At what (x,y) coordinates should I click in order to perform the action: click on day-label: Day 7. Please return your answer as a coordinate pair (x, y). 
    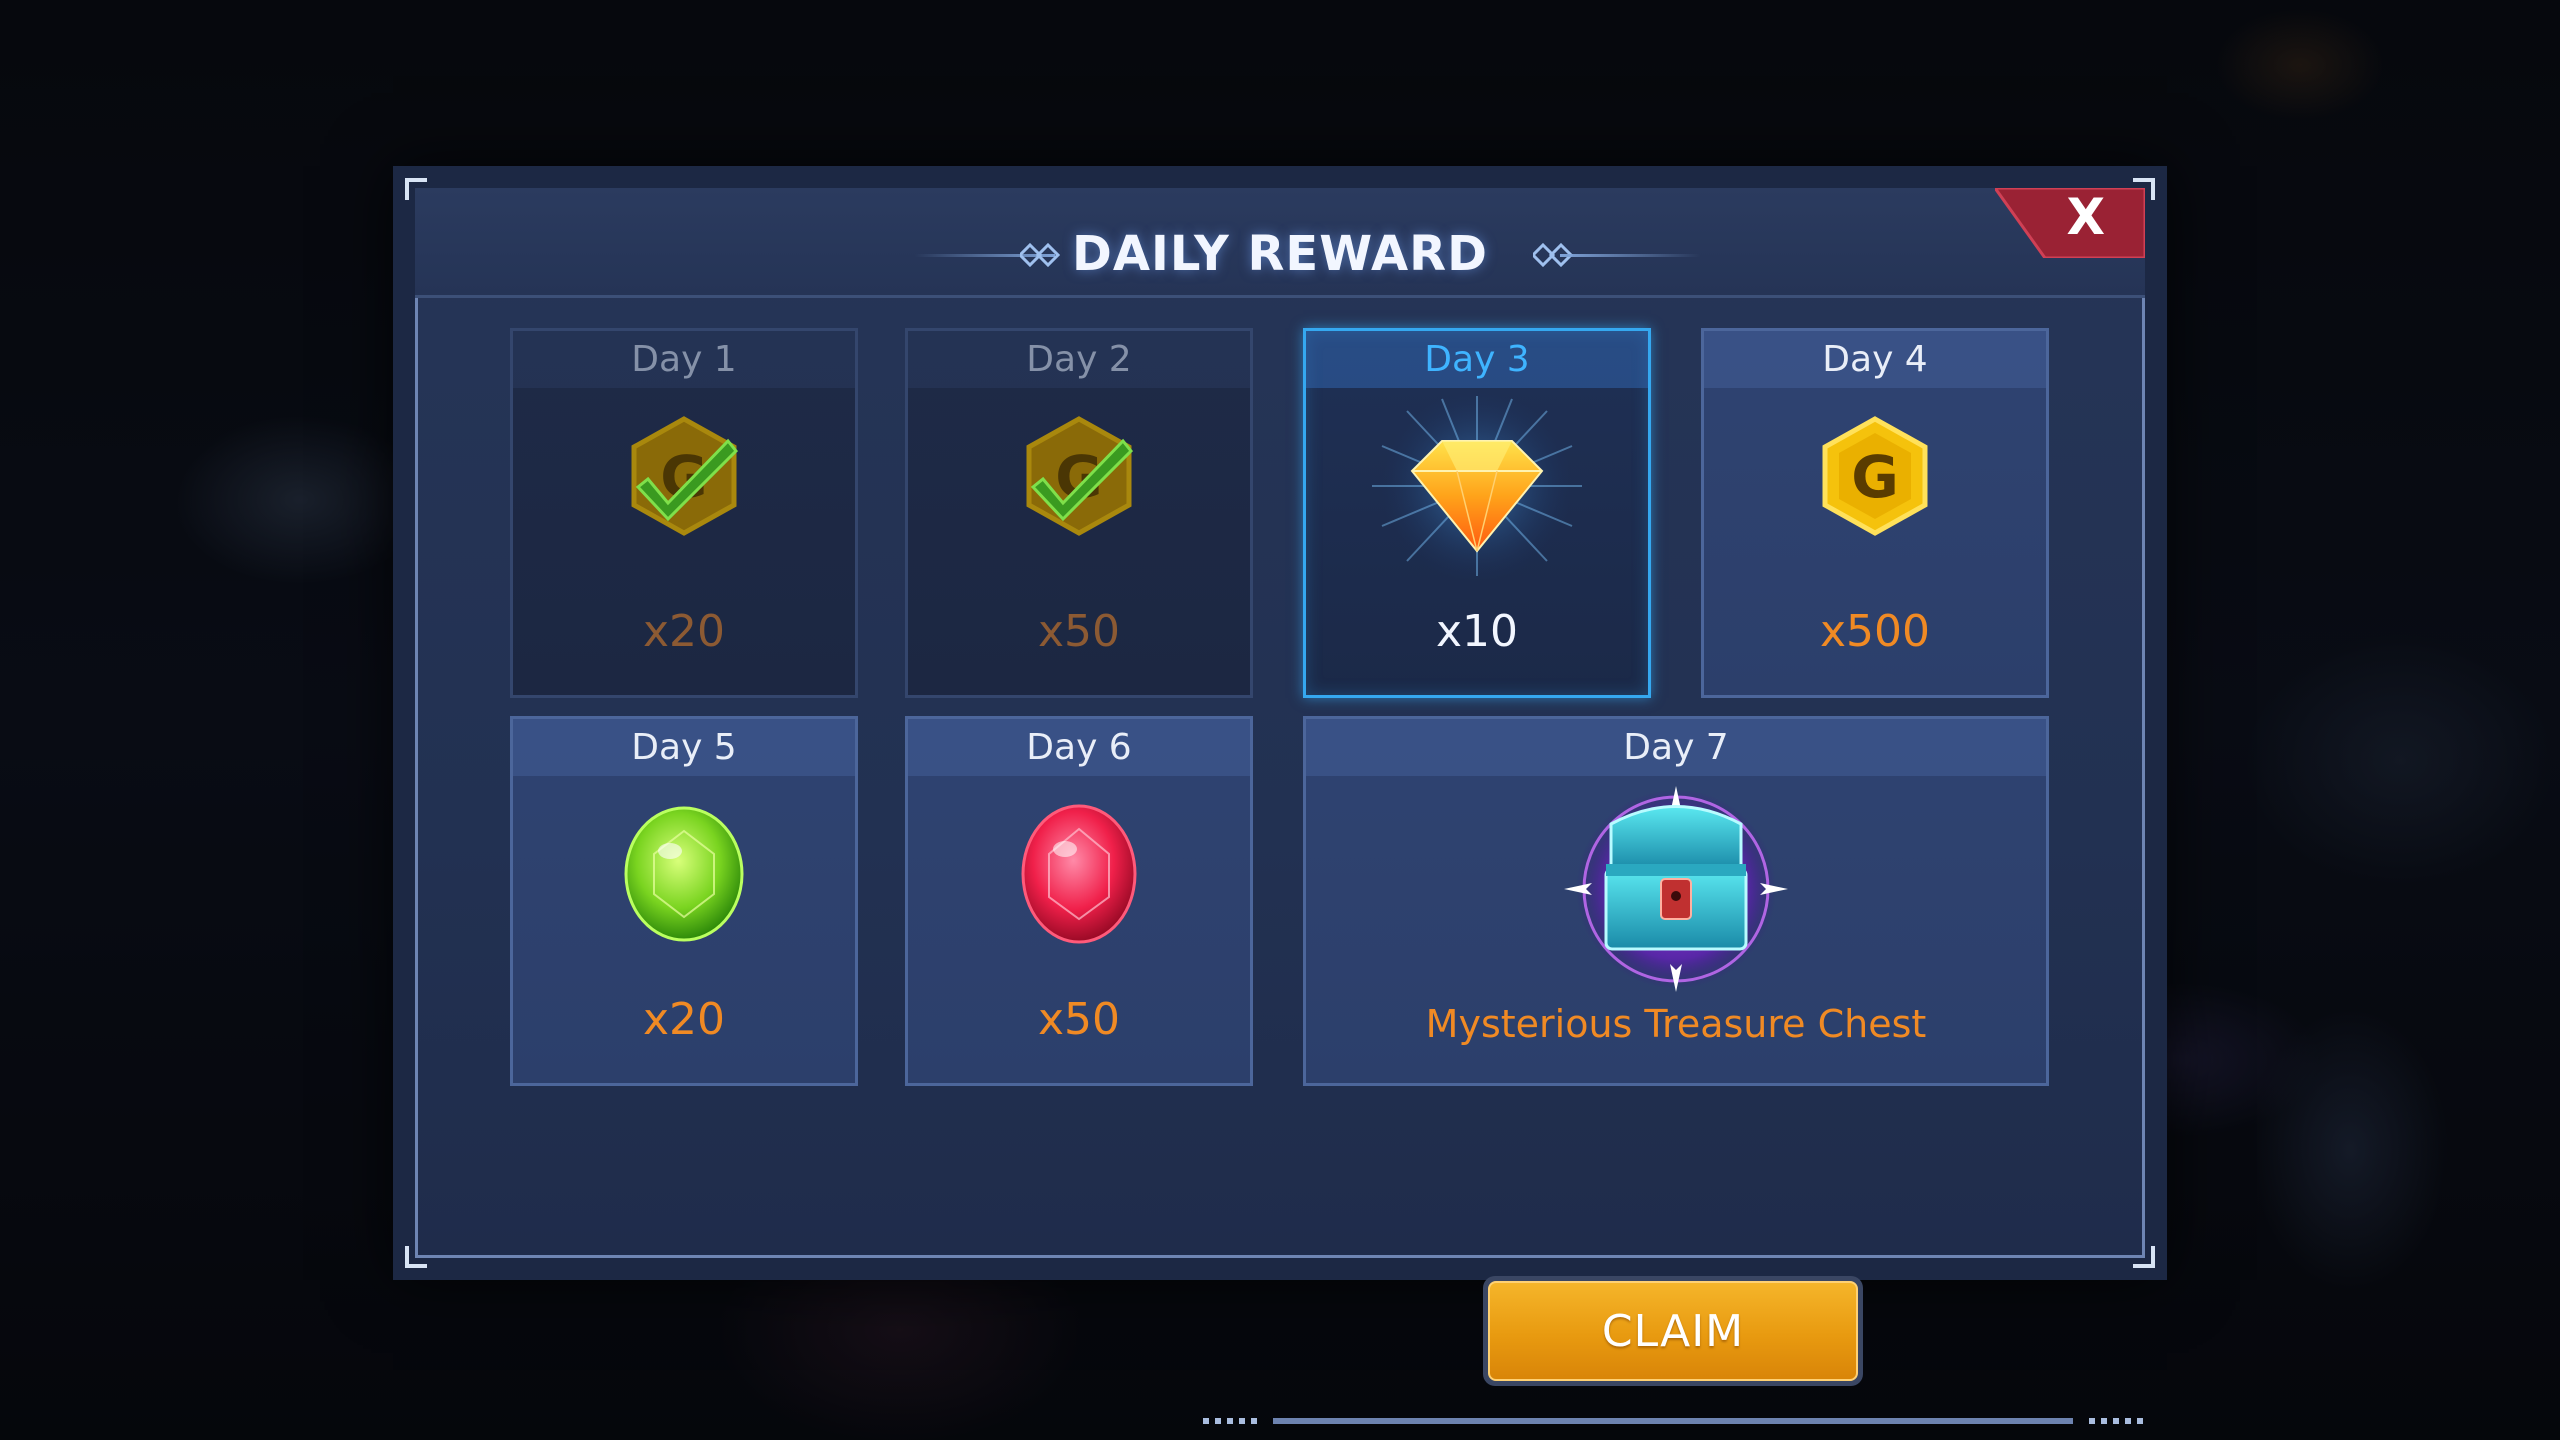
    Looking at the image, I should click on (1676, 747).